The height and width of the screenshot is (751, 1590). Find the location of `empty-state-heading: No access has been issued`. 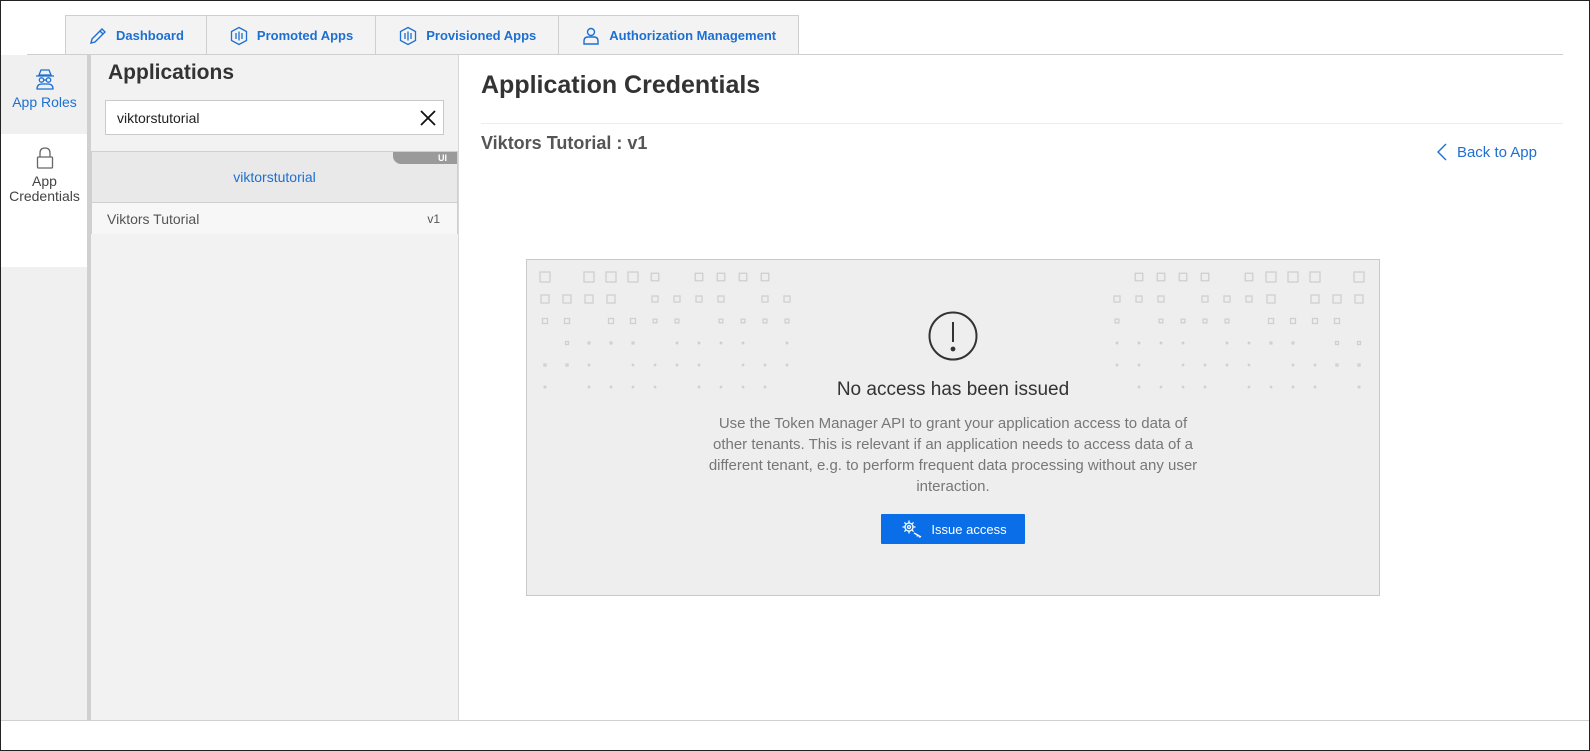

empty-state-heading: No access has been issued is located at coordinates (953, 389).